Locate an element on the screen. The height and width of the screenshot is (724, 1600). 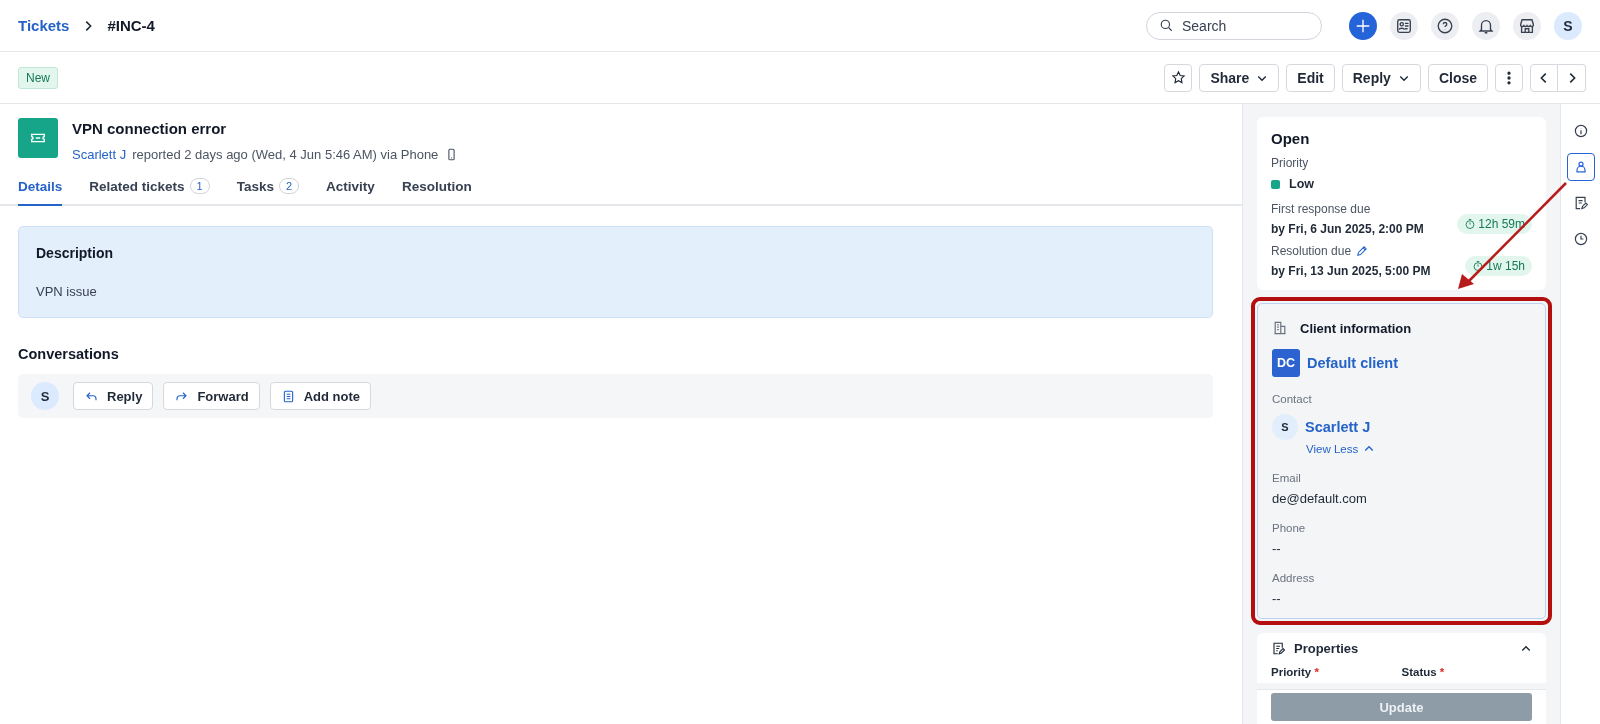
conversation-action-button: Add note is located at coordinates (320, 396).